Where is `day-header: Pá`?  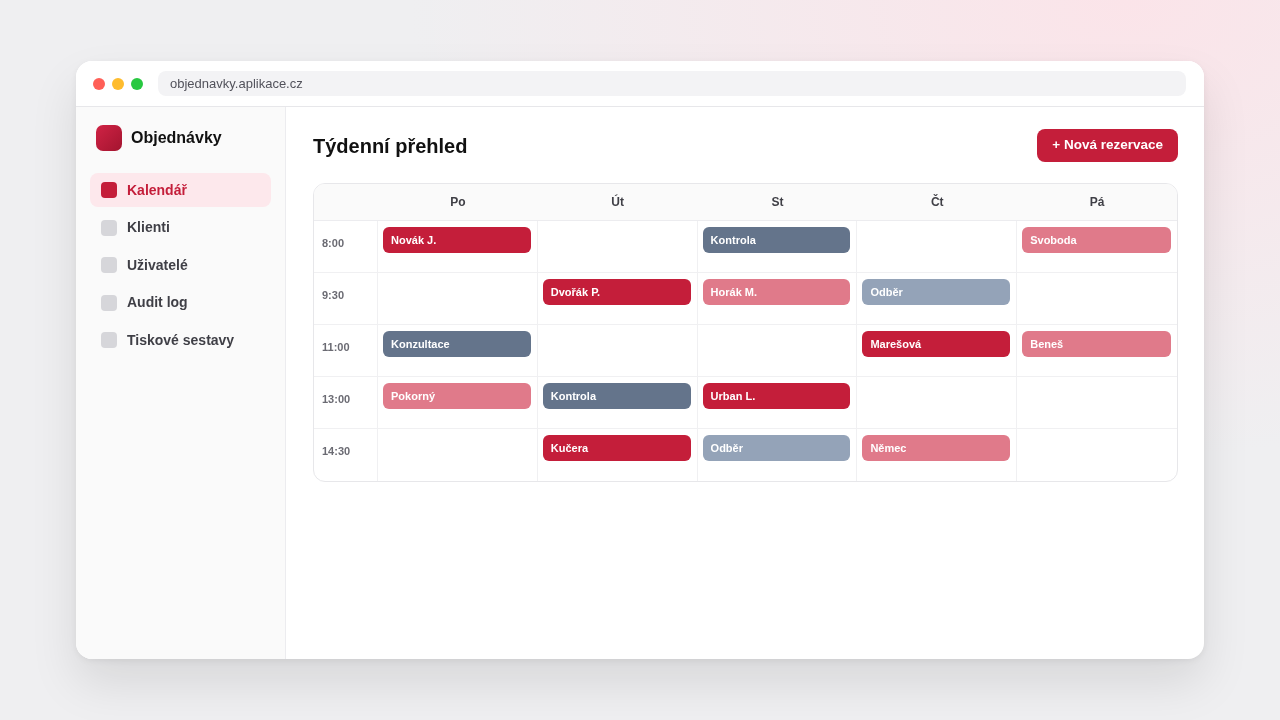 day-header: Pá is located at coordinates (1097, 202).